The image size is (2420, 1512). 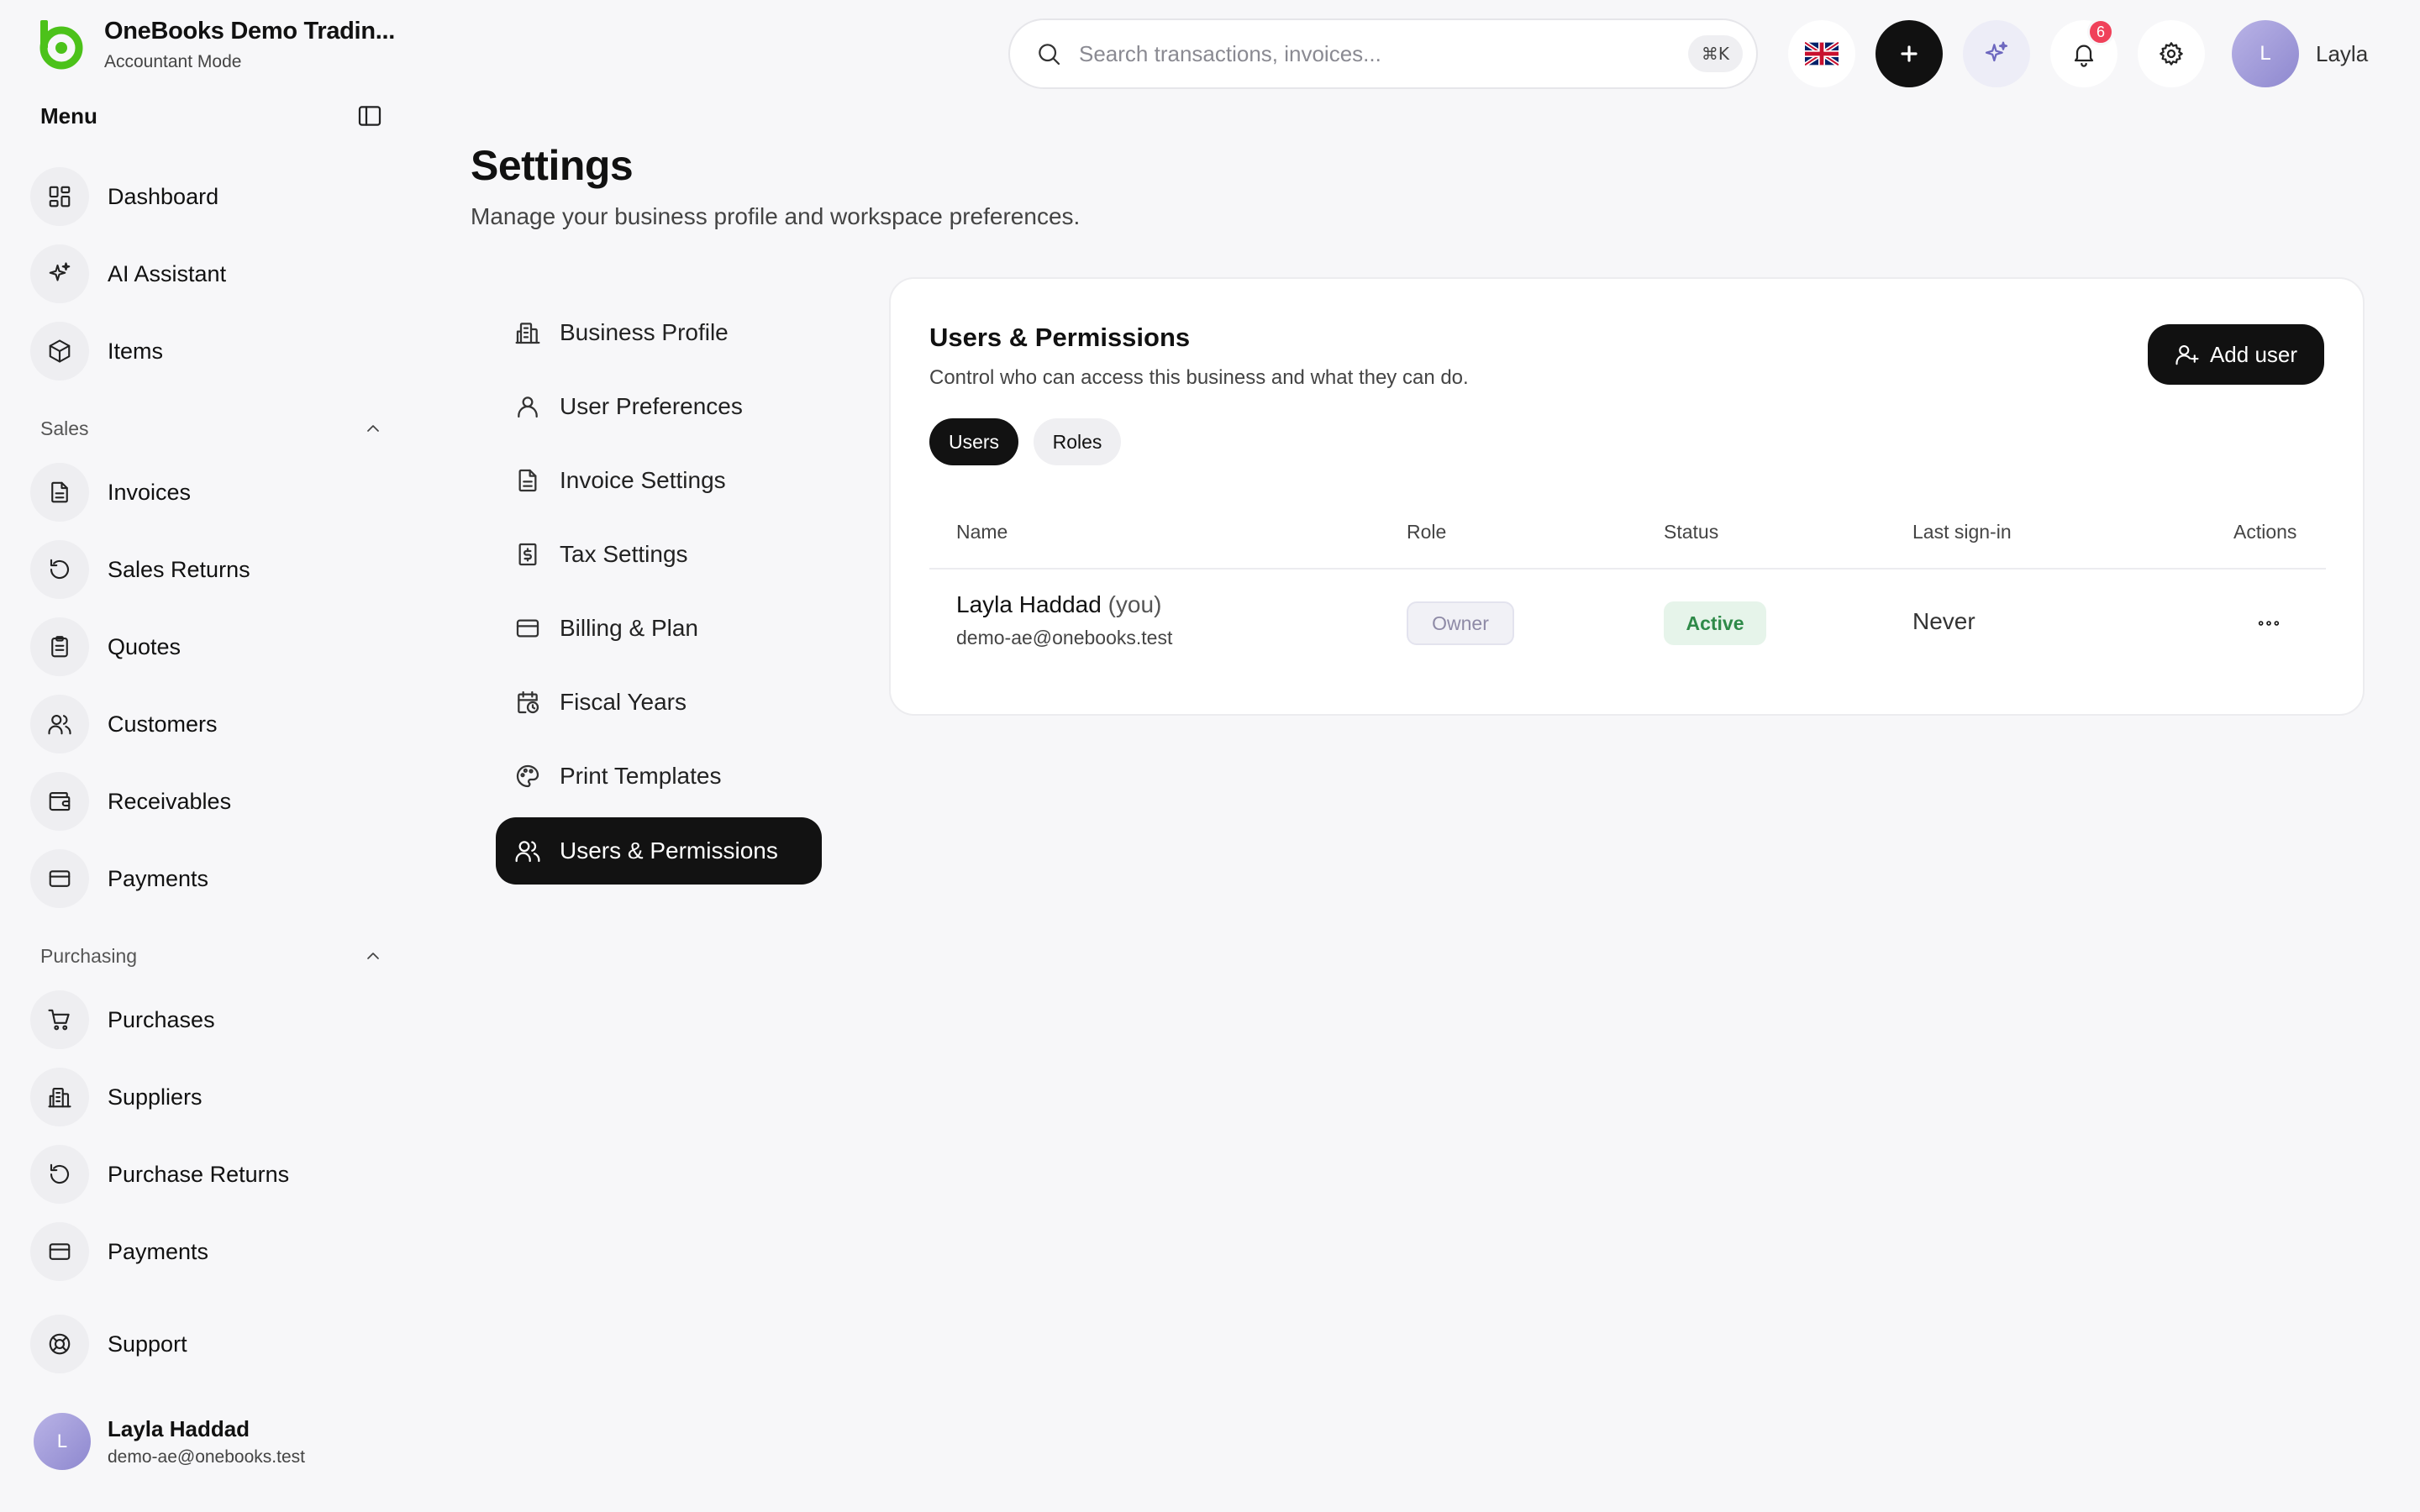 I want to click on sidebar-item-purchase-returns: Purchase Returns, so click(x=206, y=1174).